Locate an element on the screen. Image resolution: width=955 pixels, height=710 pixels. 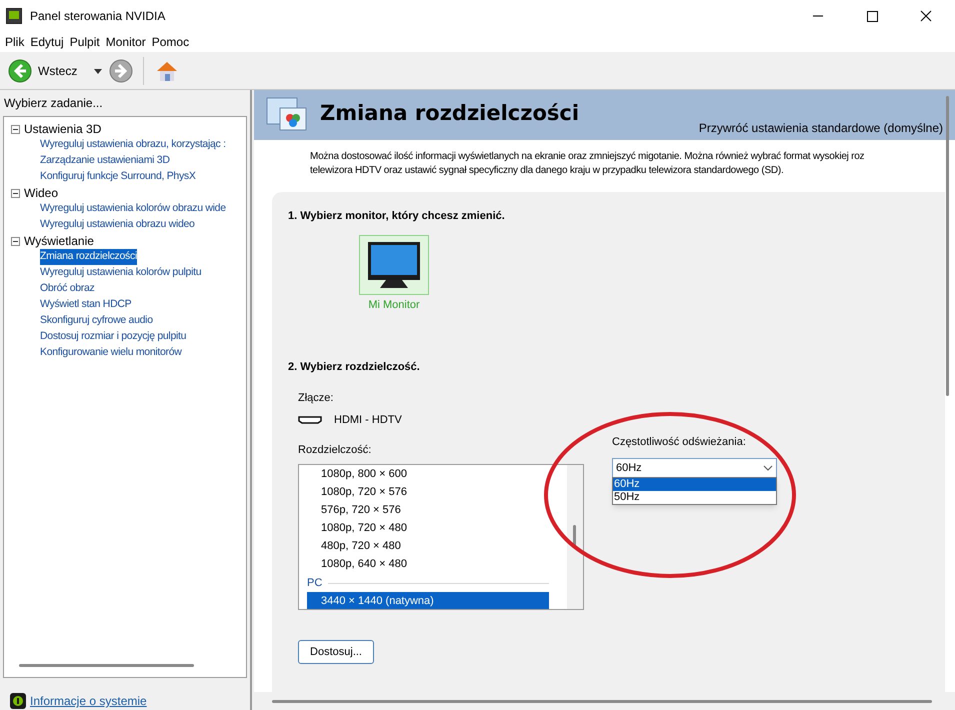
resolution-option: 576p, 720 × 576 is located at coordinates (428, 510).